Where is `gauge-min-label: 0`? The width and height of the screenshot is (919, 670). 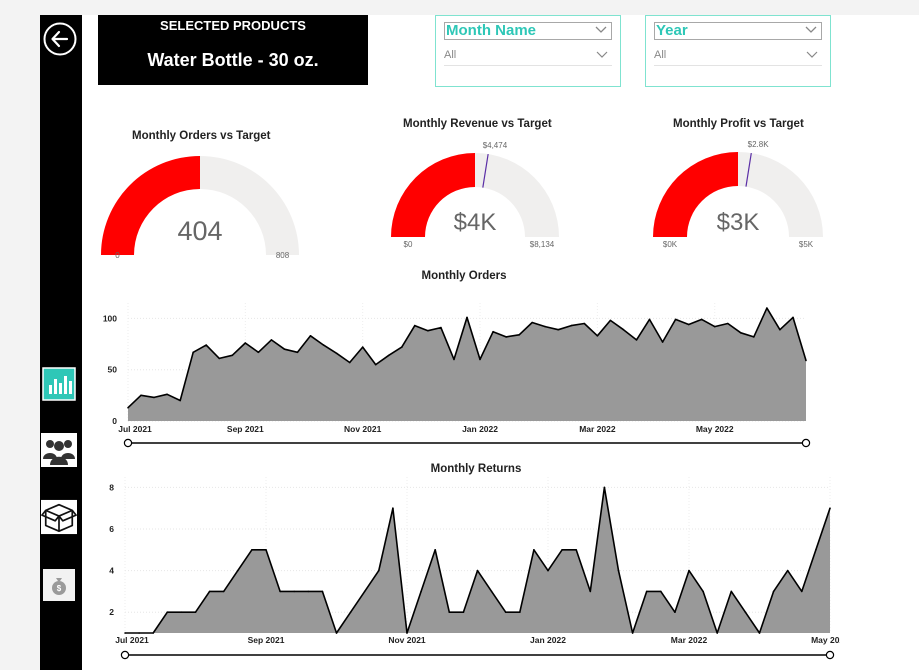 gauge-min-label: 0 is located at coordinates (117, 255).